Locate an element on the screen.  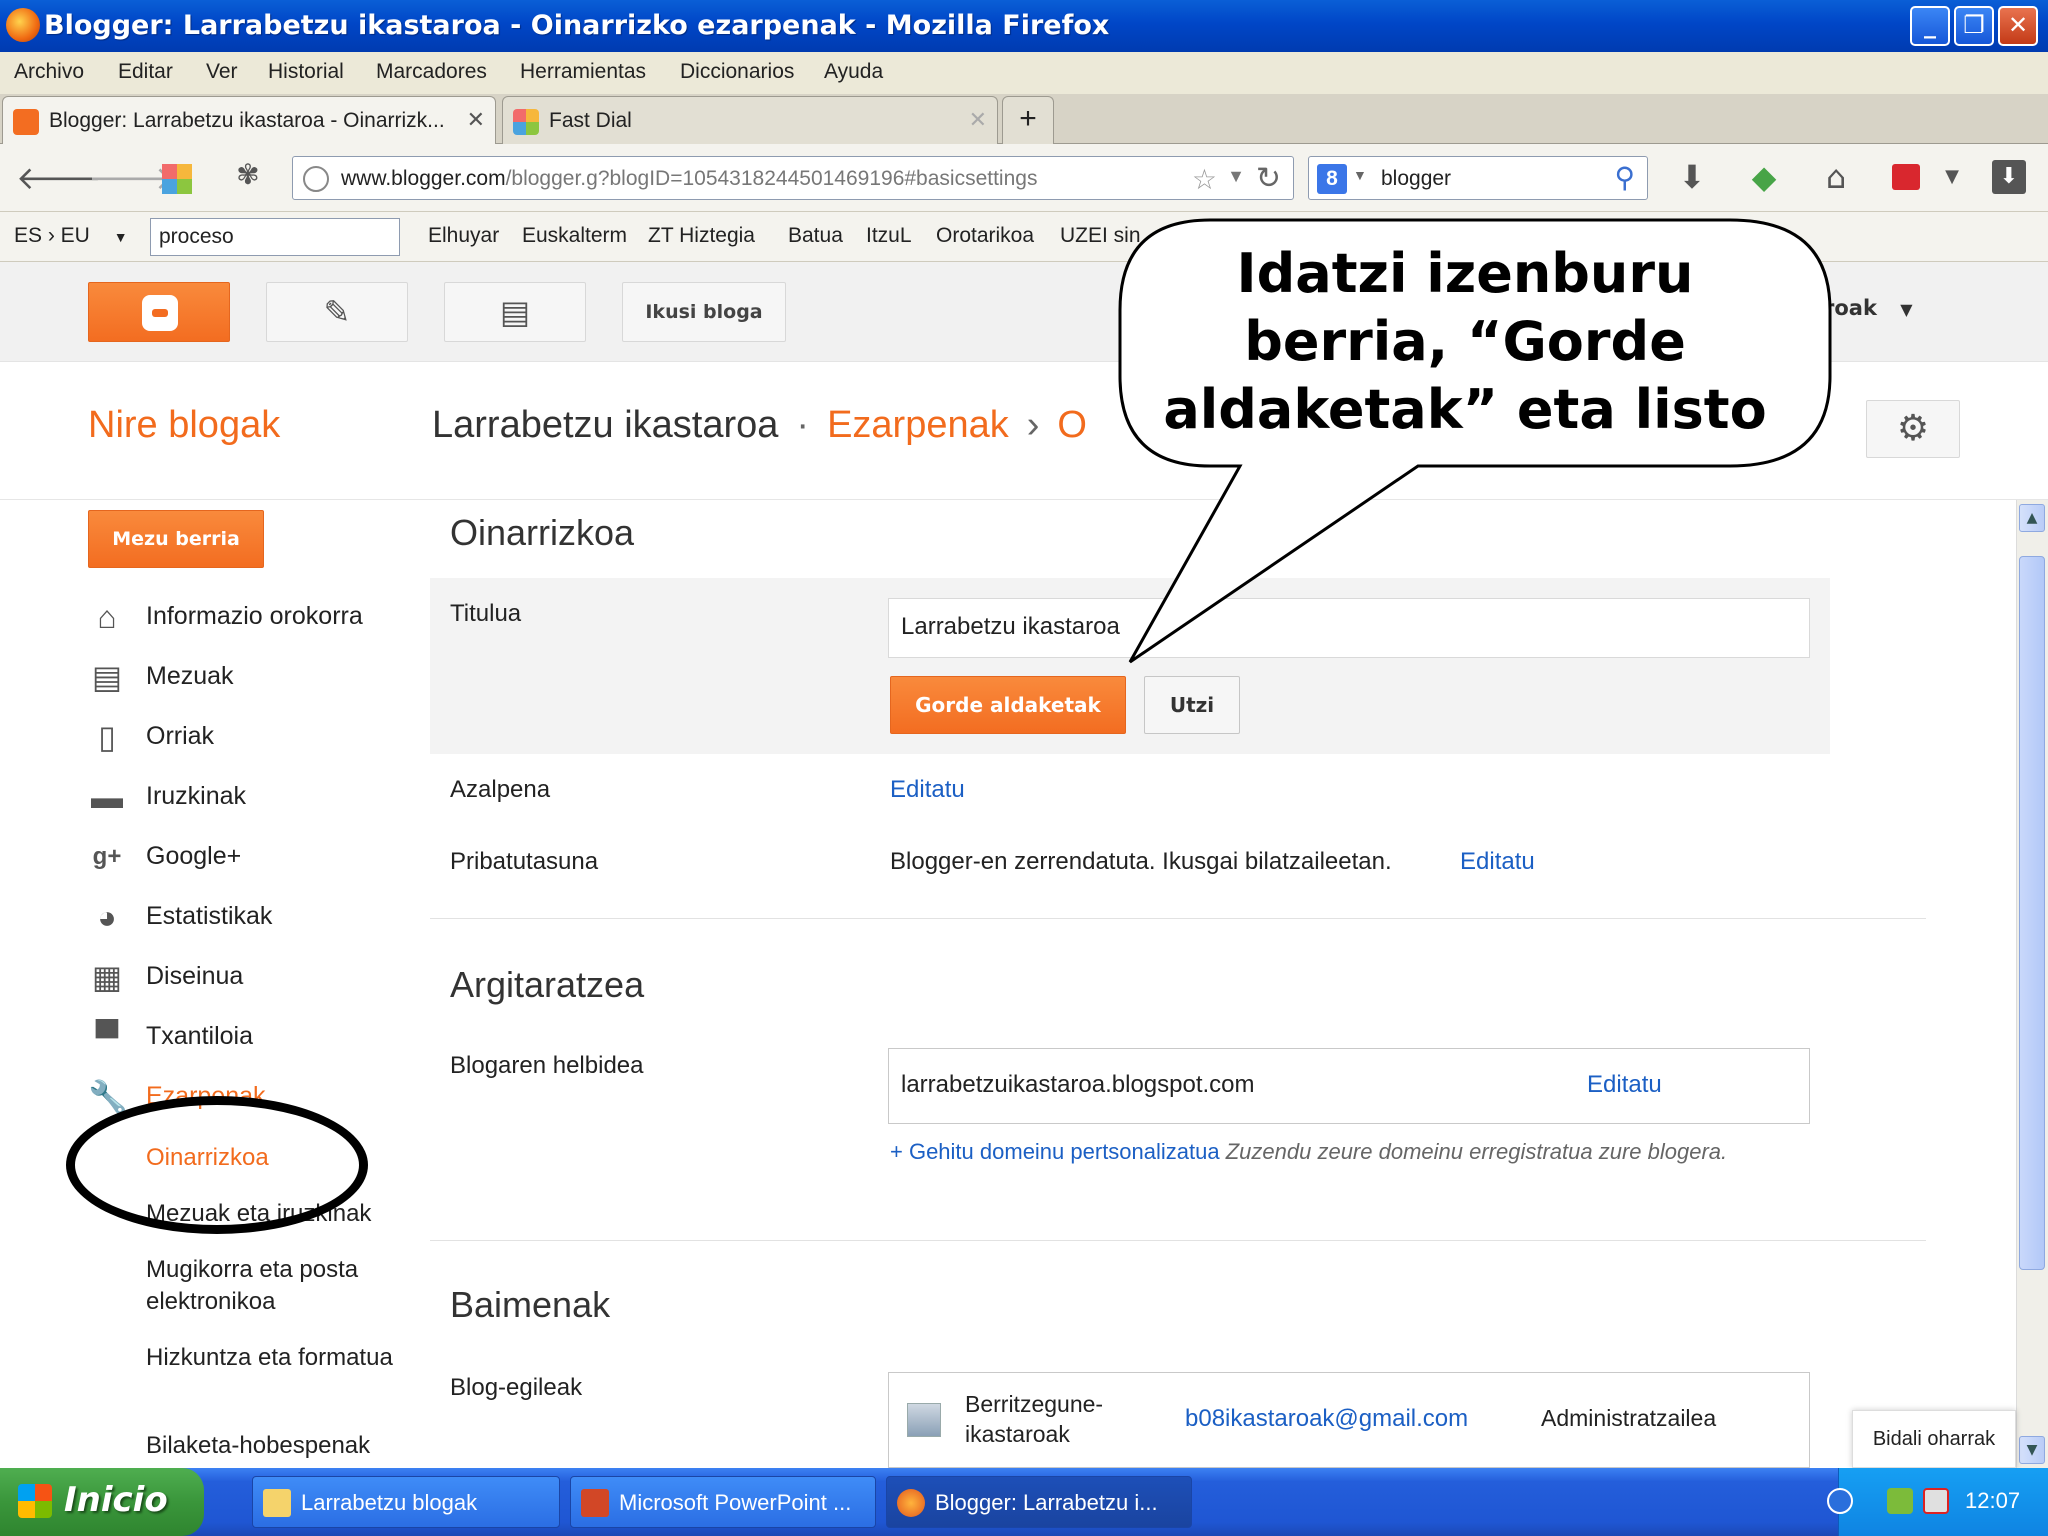
back-arrow-icon: 🡐 is located at coordinates (59, 177).